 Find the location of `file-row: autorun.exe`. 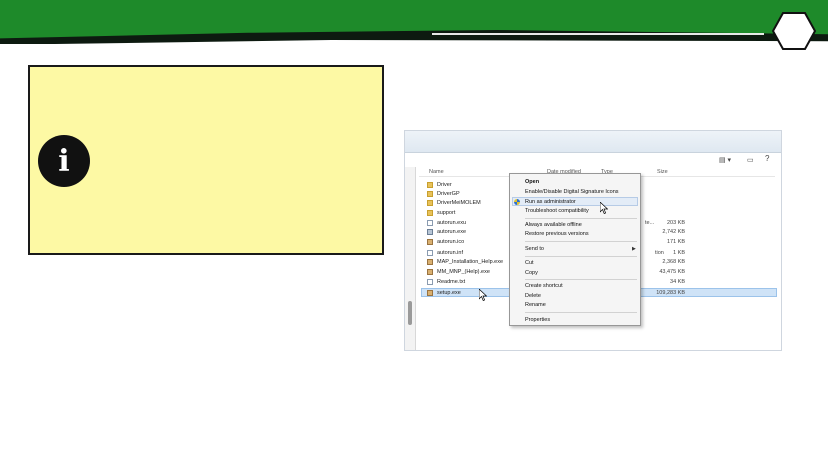

file-row: autorun.exe is located at coordinates (446, 231).